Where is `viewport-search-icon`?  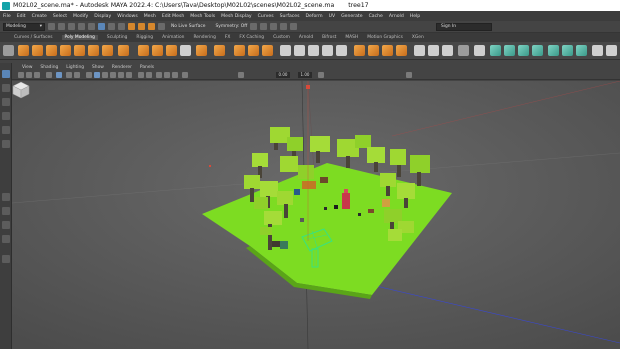 viewport-search-icon is located at coordinates (6, 259).